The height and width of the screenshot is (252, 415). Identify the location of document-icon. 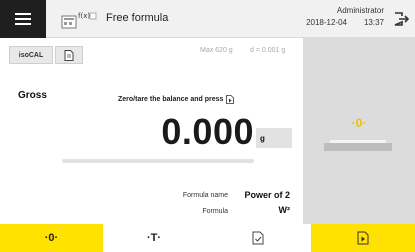
(69, 55).